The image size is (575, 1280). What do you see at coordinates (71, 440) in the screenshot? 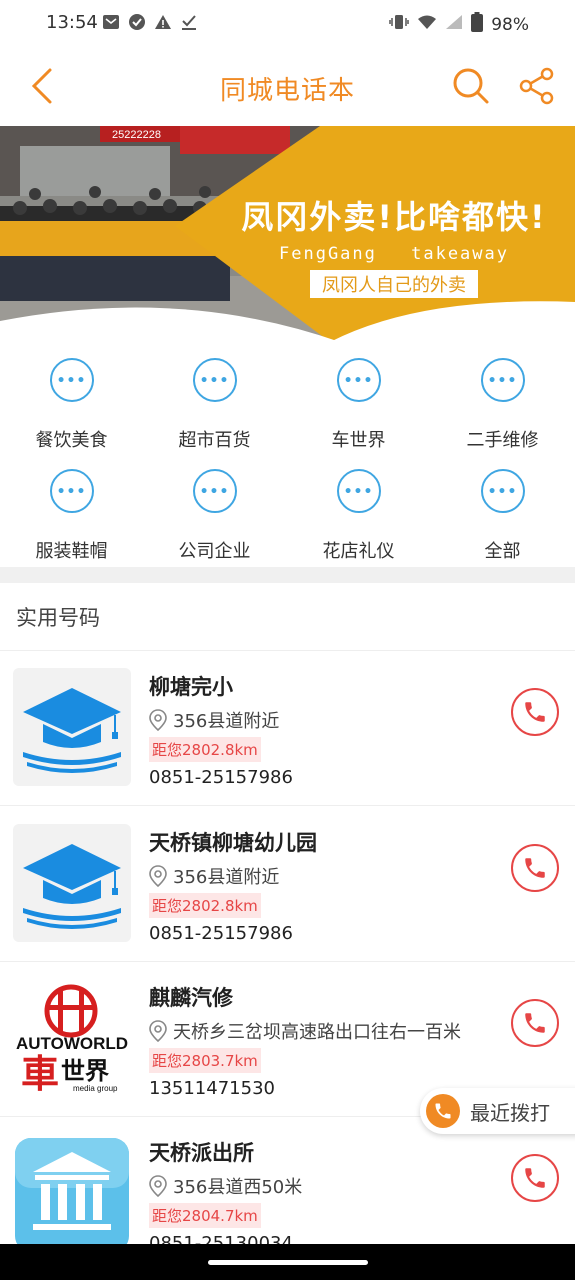
I see `category-label: 餐饮美食` at bounding box center [71, 440].